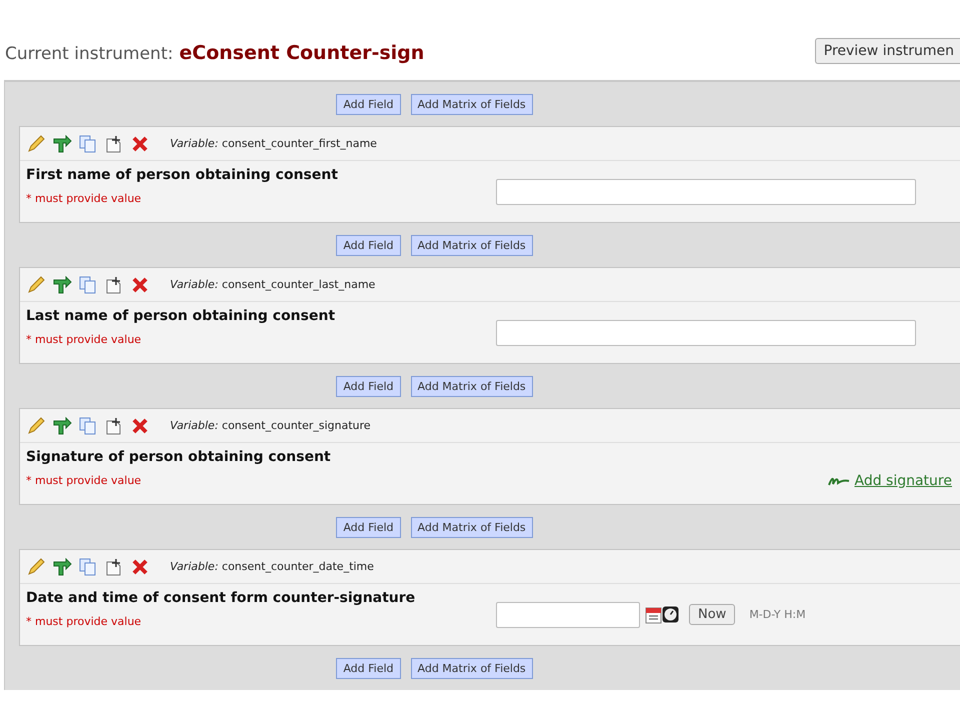 This screenshot has width=960, height=720. Describe the element at coordinates (272, 566) in the screenshot. I see `variable-name: Variable: consent_counter_date_time` at that location.